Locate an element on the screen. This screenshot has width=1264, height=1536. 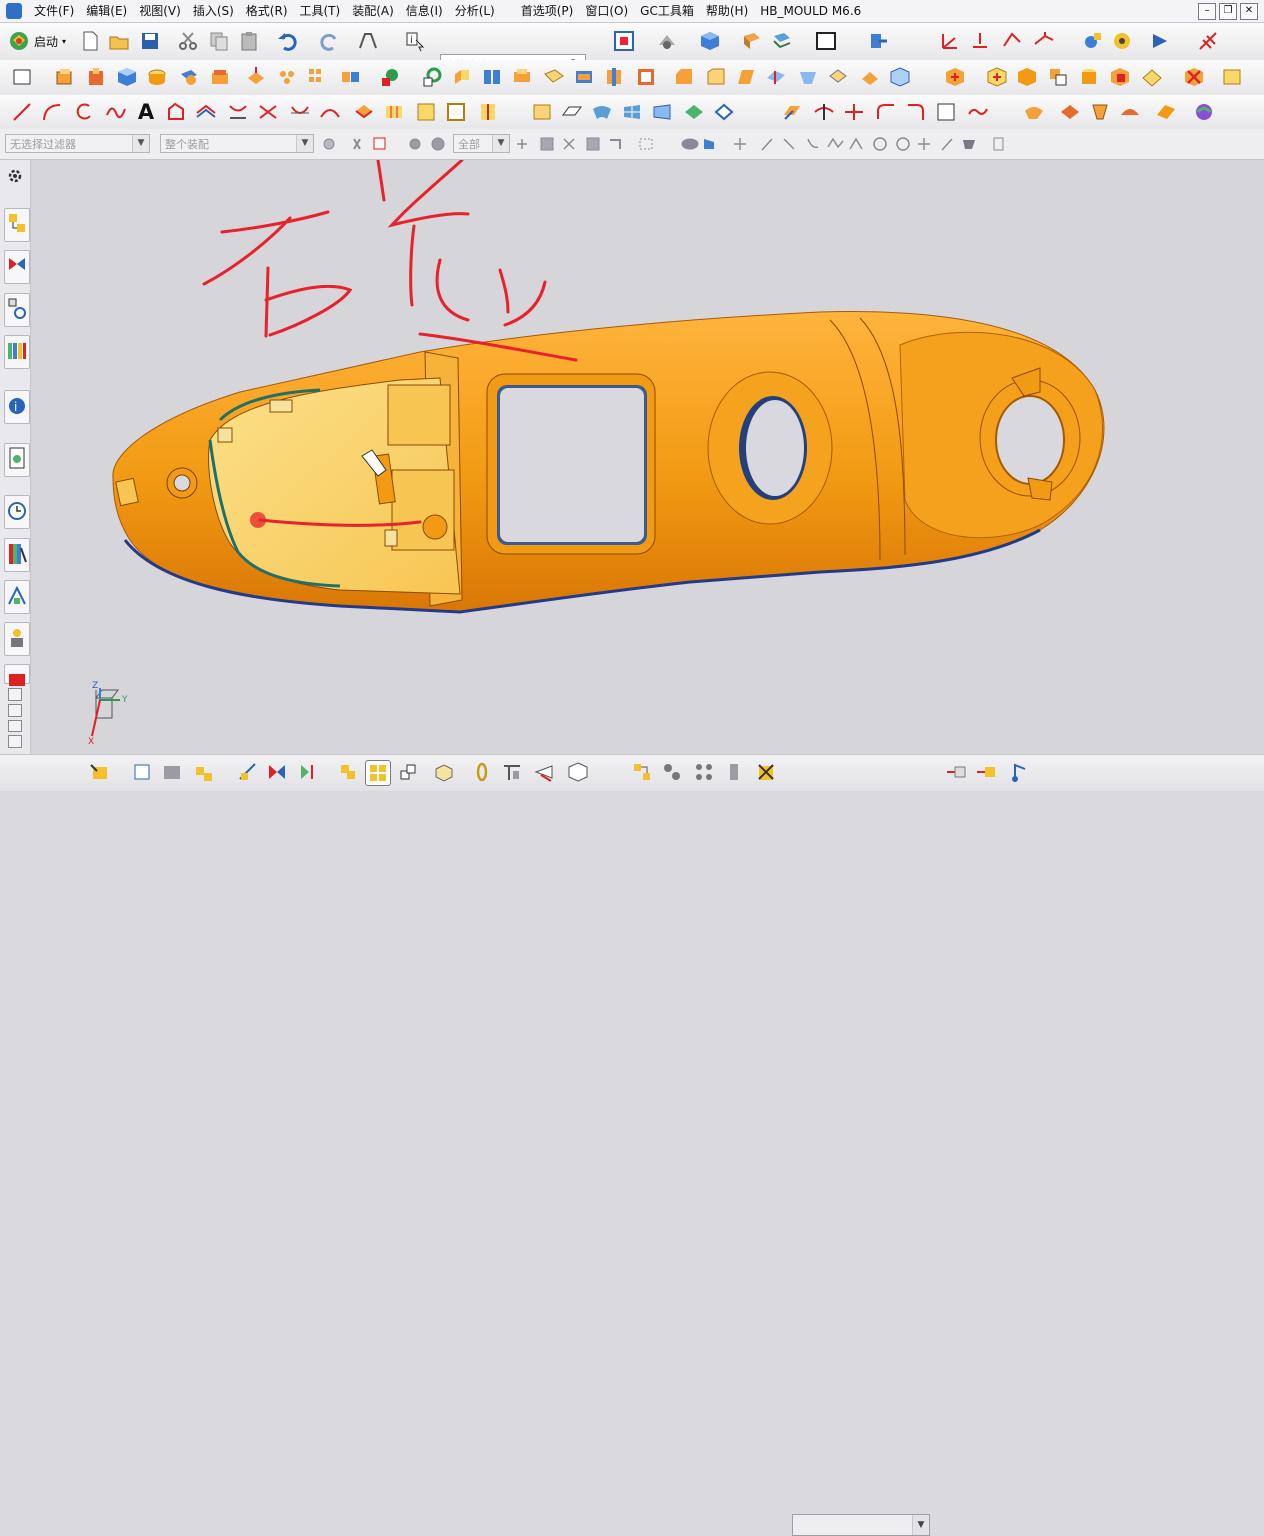
menu-gc-toolkit: GC工具箱 is located at coordinates (667, 11).